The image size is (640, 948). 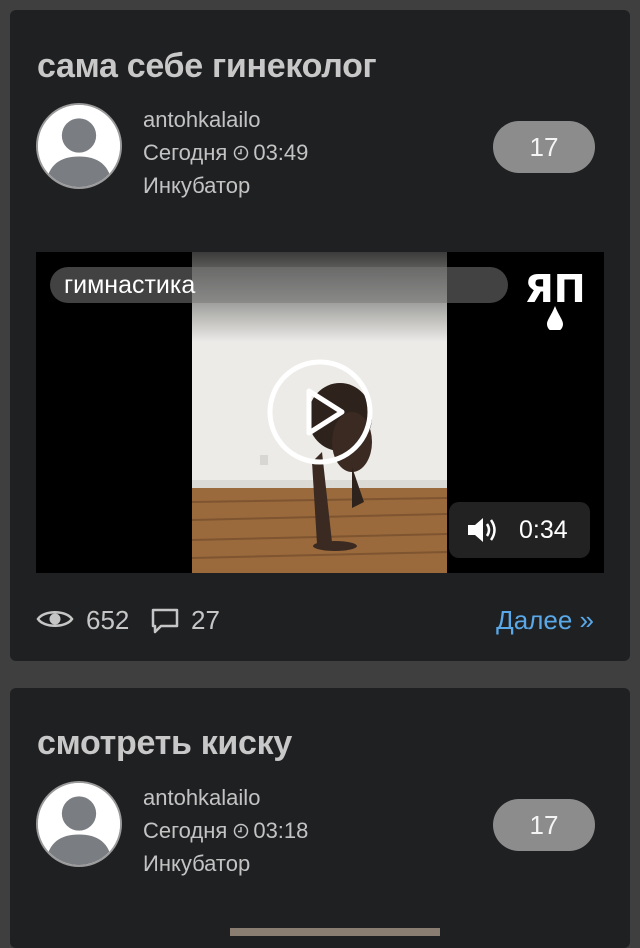 What do you see at coordinates (543, 530) in the screenshot?
I see `video-duration: 0:34` at bounding box center [543, 530].